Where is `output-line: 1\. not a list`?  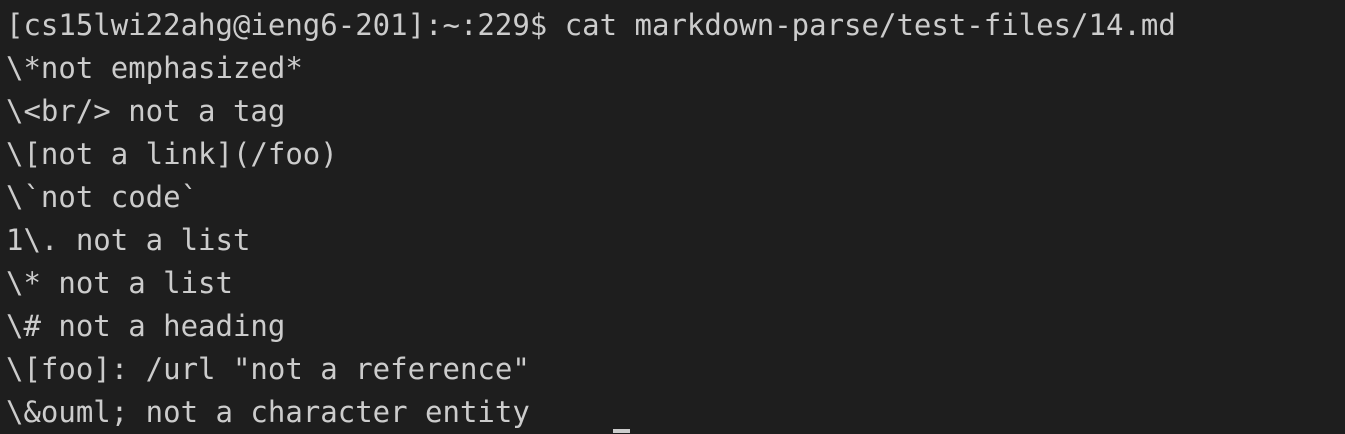 output-line: 1\. not a list is located at coordinates (128, 240).